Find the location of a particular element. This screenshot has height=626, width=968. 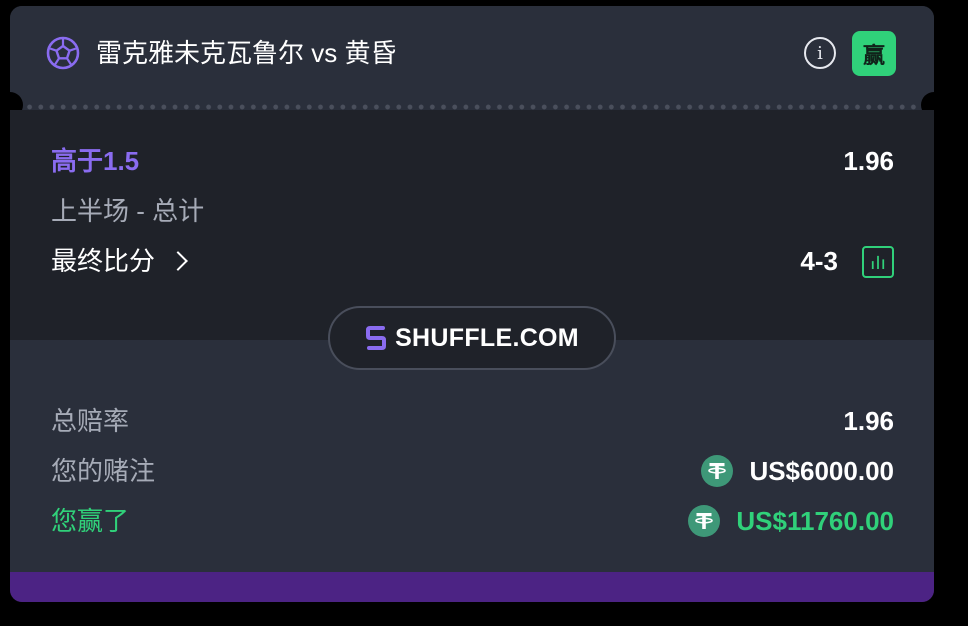

stake-label: 您的赌注 is located at coordinates (103, 471).